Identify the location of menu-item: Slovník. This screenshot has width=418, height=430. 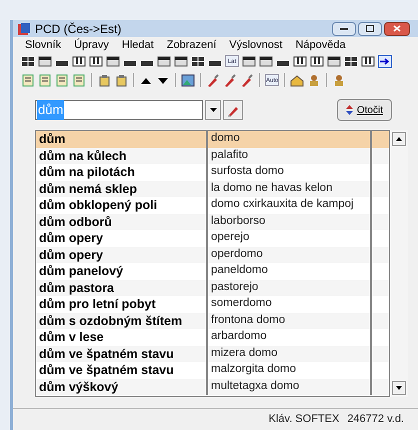
(43, 45).